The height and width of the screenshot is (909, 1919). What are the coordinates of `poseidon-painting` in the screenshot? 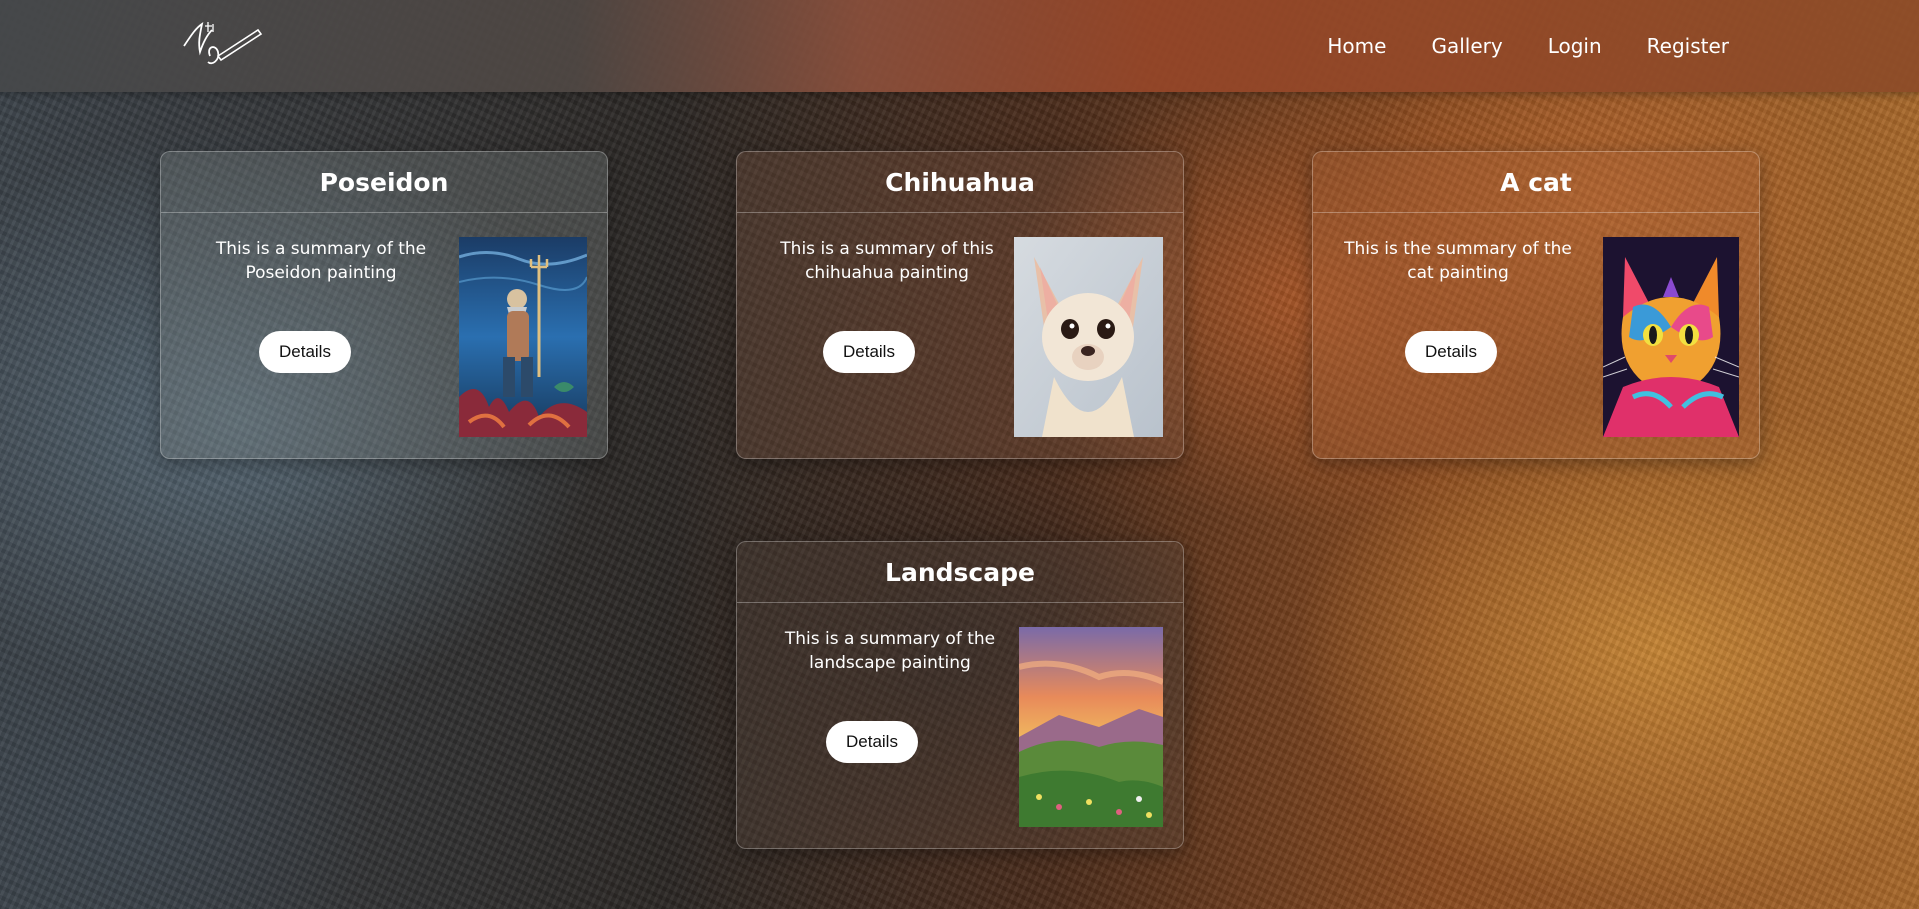 It's located at (523, 337).